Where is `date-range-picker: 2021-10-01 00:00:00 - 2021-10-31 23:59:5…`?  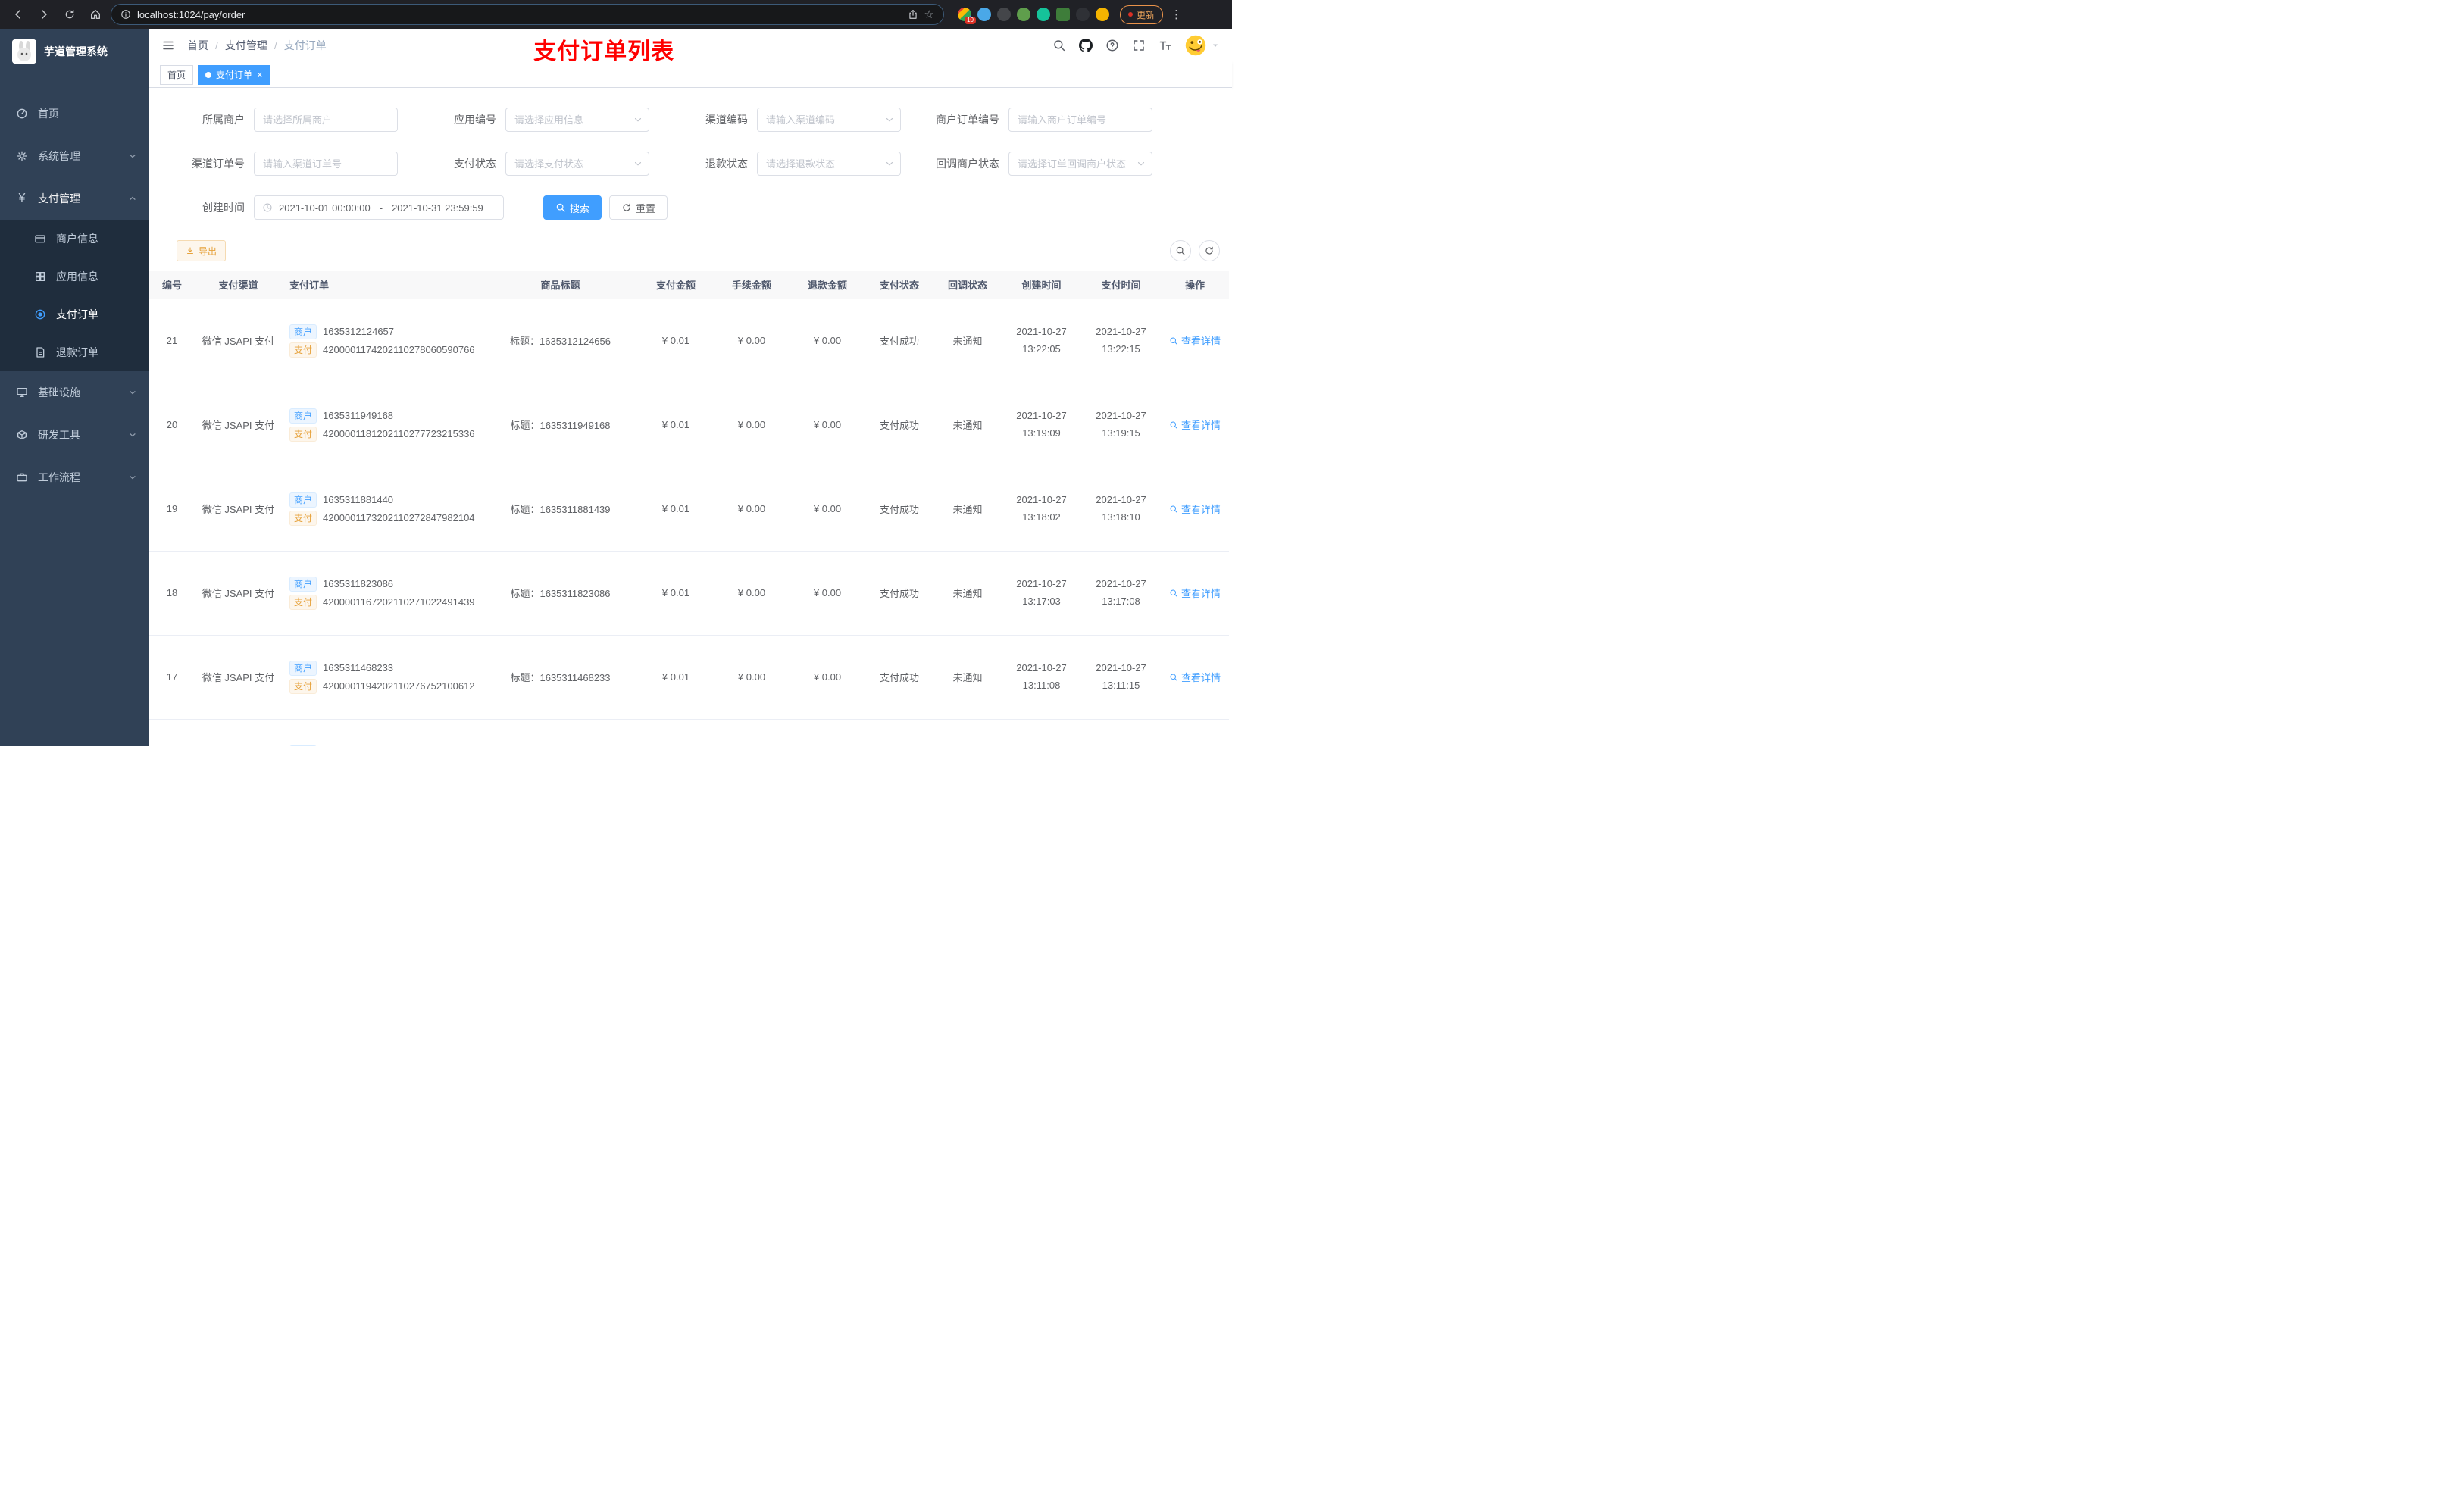 date-range-picker: 2021-10-01 00:00:00 - 2021-10-31 23:59:5… is located at coordinates (379, 207).